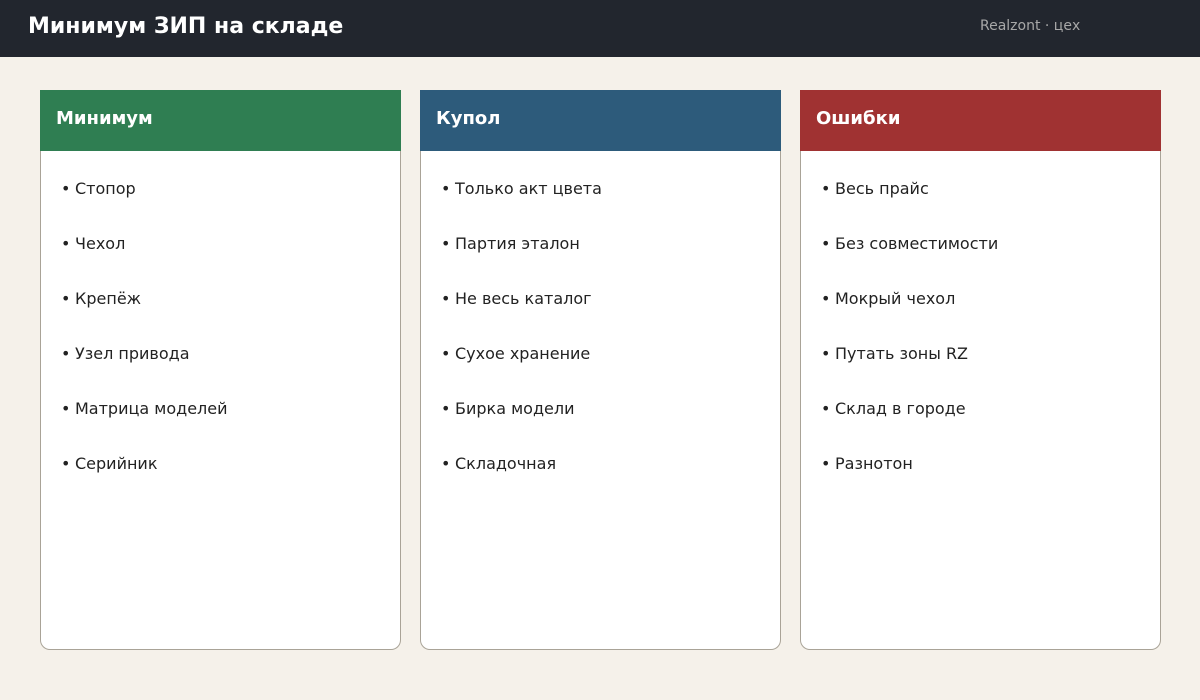 The height and width of the screenshot is (700, 1200). I want to click on item-label: Сухое хранение, so click(523, 353).